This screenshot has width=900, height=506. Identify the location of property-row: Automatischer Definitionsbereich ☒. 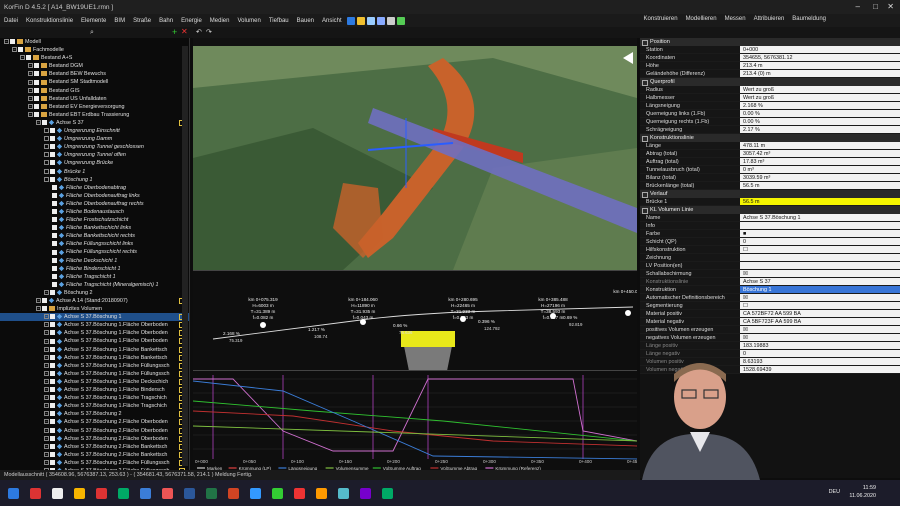
(770, 298).